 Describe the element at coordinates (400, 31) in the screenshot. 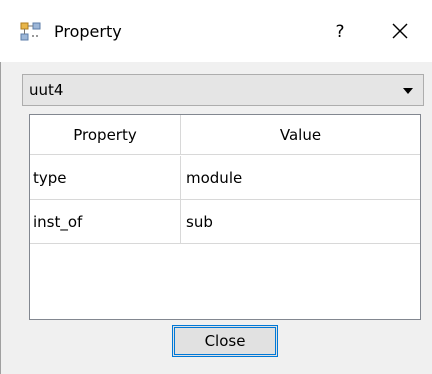

I see `close-icon` at that location.